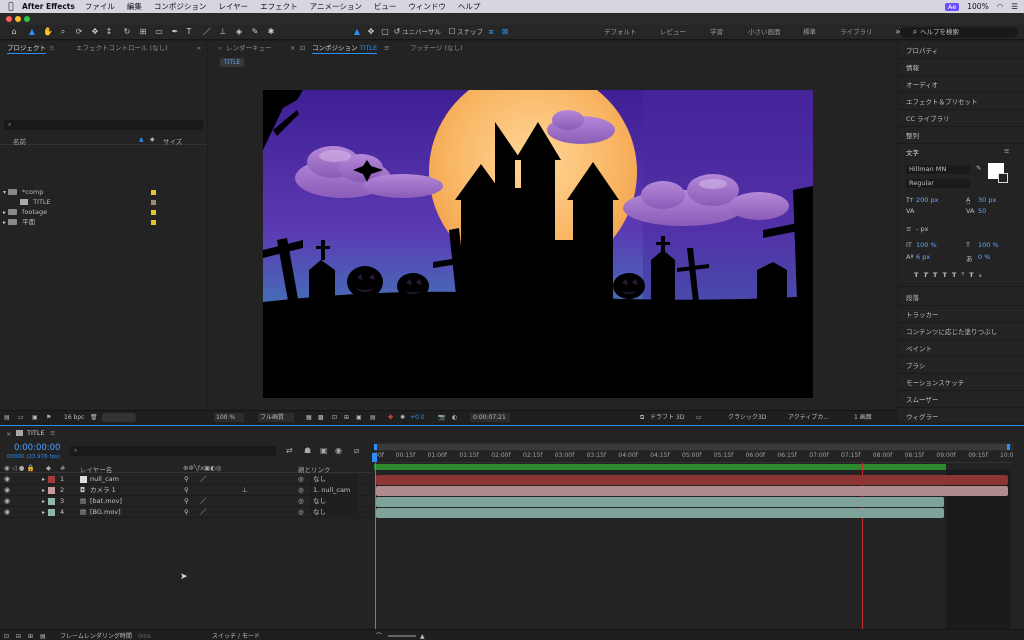 Image resolution: width=1024 pixels, height=640 pixels. I want to click on layer-name: [bat.mov], so click(106, 501).